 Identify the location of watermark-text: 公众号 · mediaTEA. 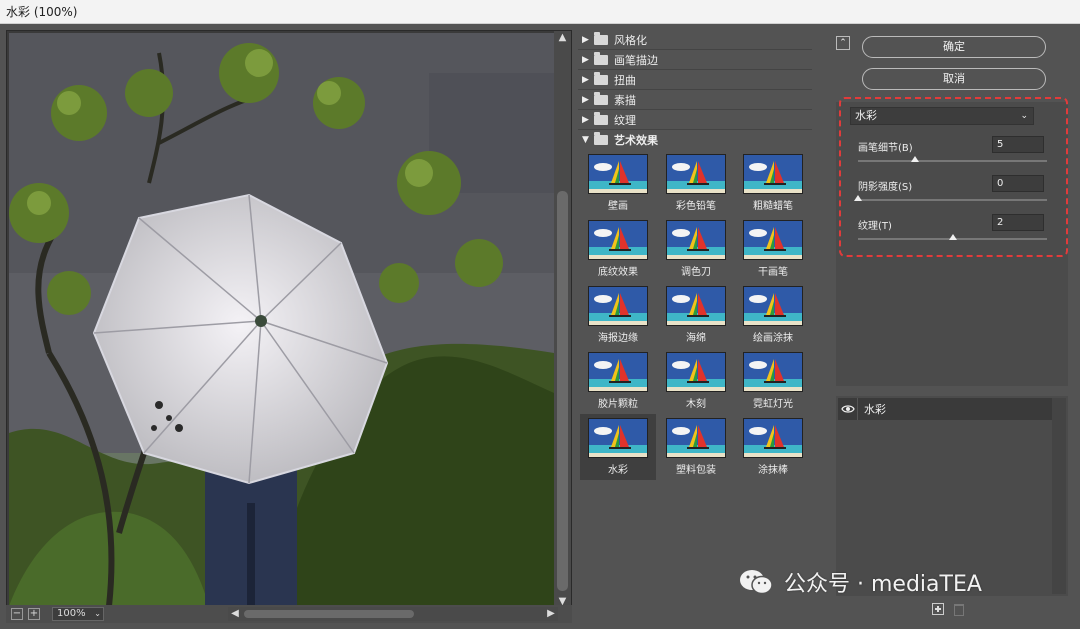
(883, 584).